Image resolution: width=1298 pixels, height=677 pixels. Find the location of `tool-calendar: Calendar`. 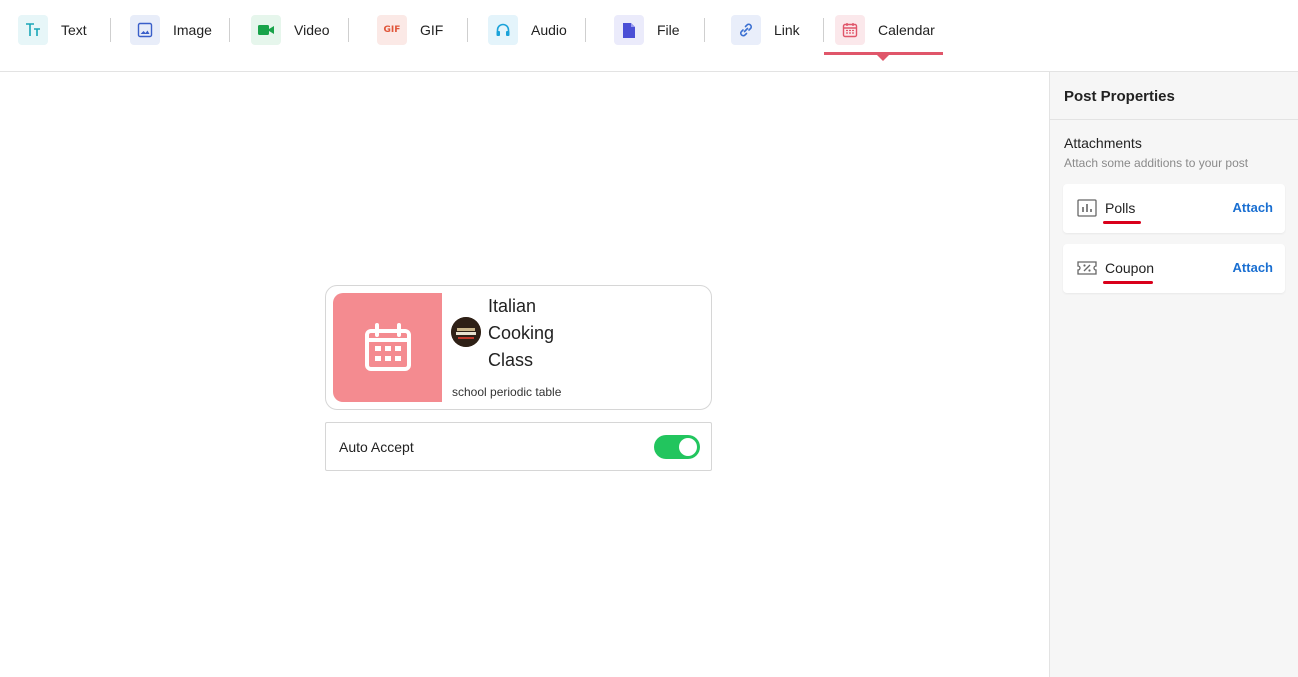

tool-calendar: Calendar is located at coordinates (885, 30).